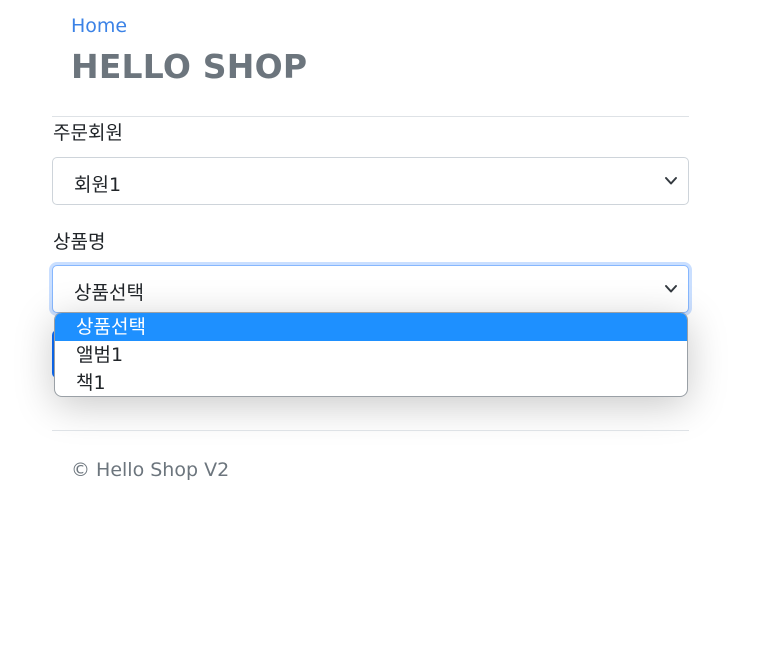 The height and width of the screenshot is (663, 766). I want to click on dropdown-option: 책1, so click(371, 382).